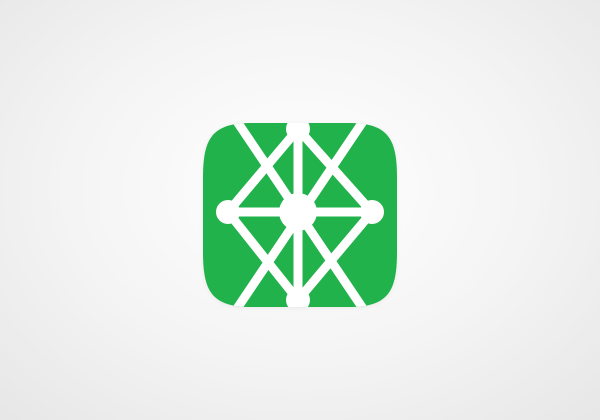 This screenshot has width=600, height=420. What do you see at coordinates (228, 212) in the screenshot?
I see `node-left` at bounding box center [228, 212].